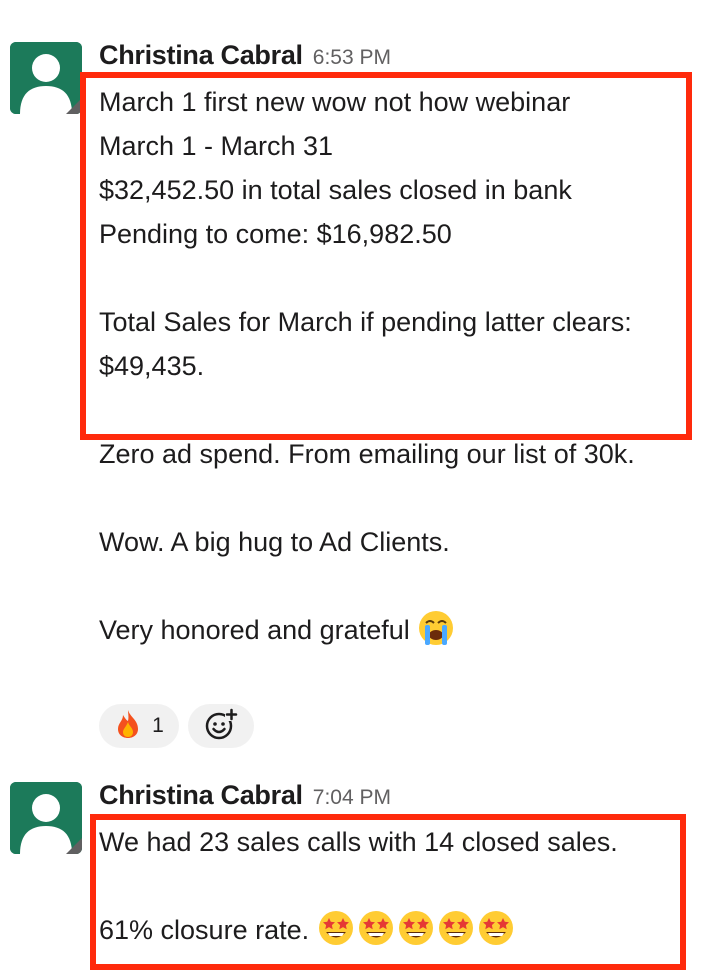  Describe the element at coordinates (152, 366) in the screenshot. I see `message-line: $49,435.` at that location.